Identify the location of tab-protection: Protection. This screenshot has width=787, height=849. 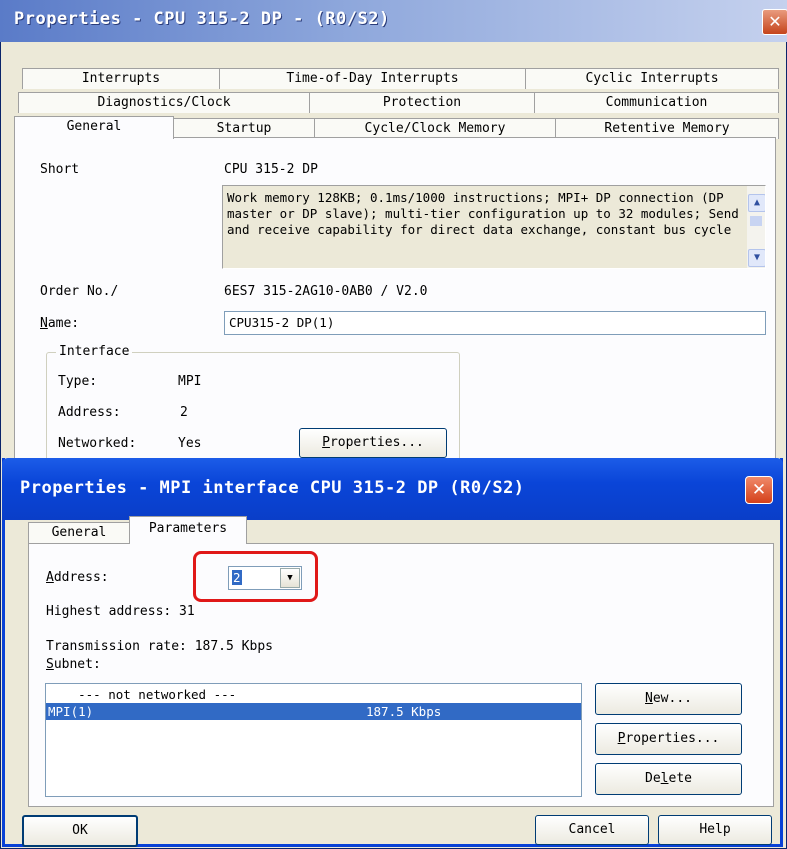
(422, 102).